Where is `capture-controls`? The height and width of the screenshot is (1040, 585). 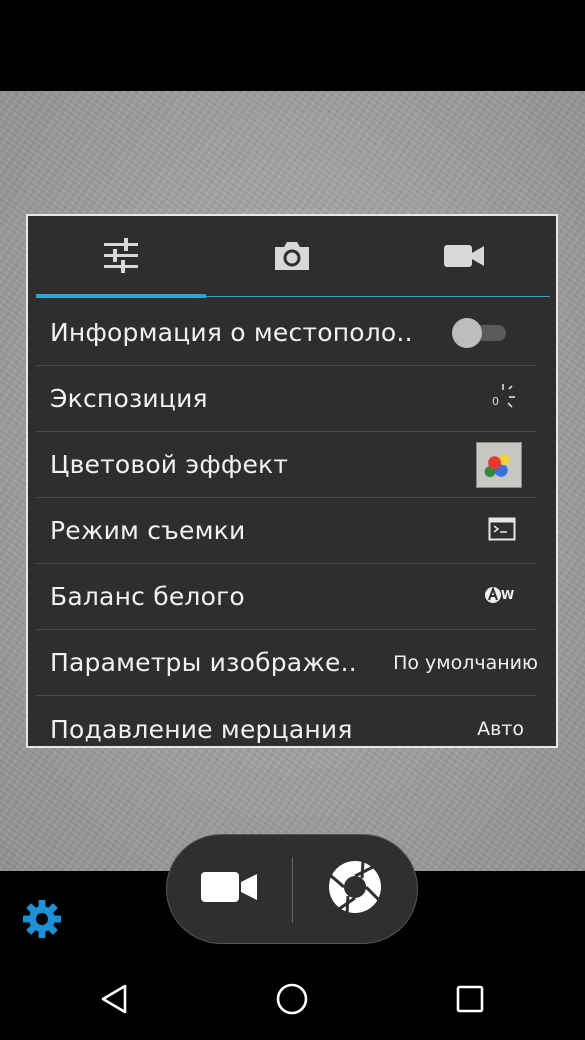
capture-controls is located at coordinates (292, 889).